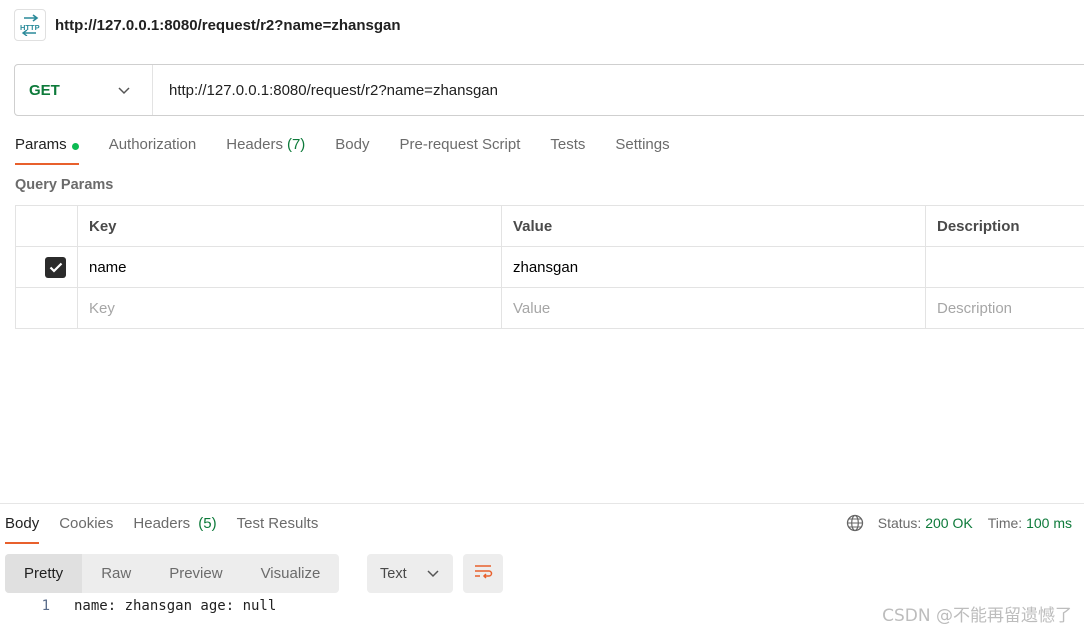 The image size is (1084, 633). I want to click on row-check-cell, so click(46, 267).